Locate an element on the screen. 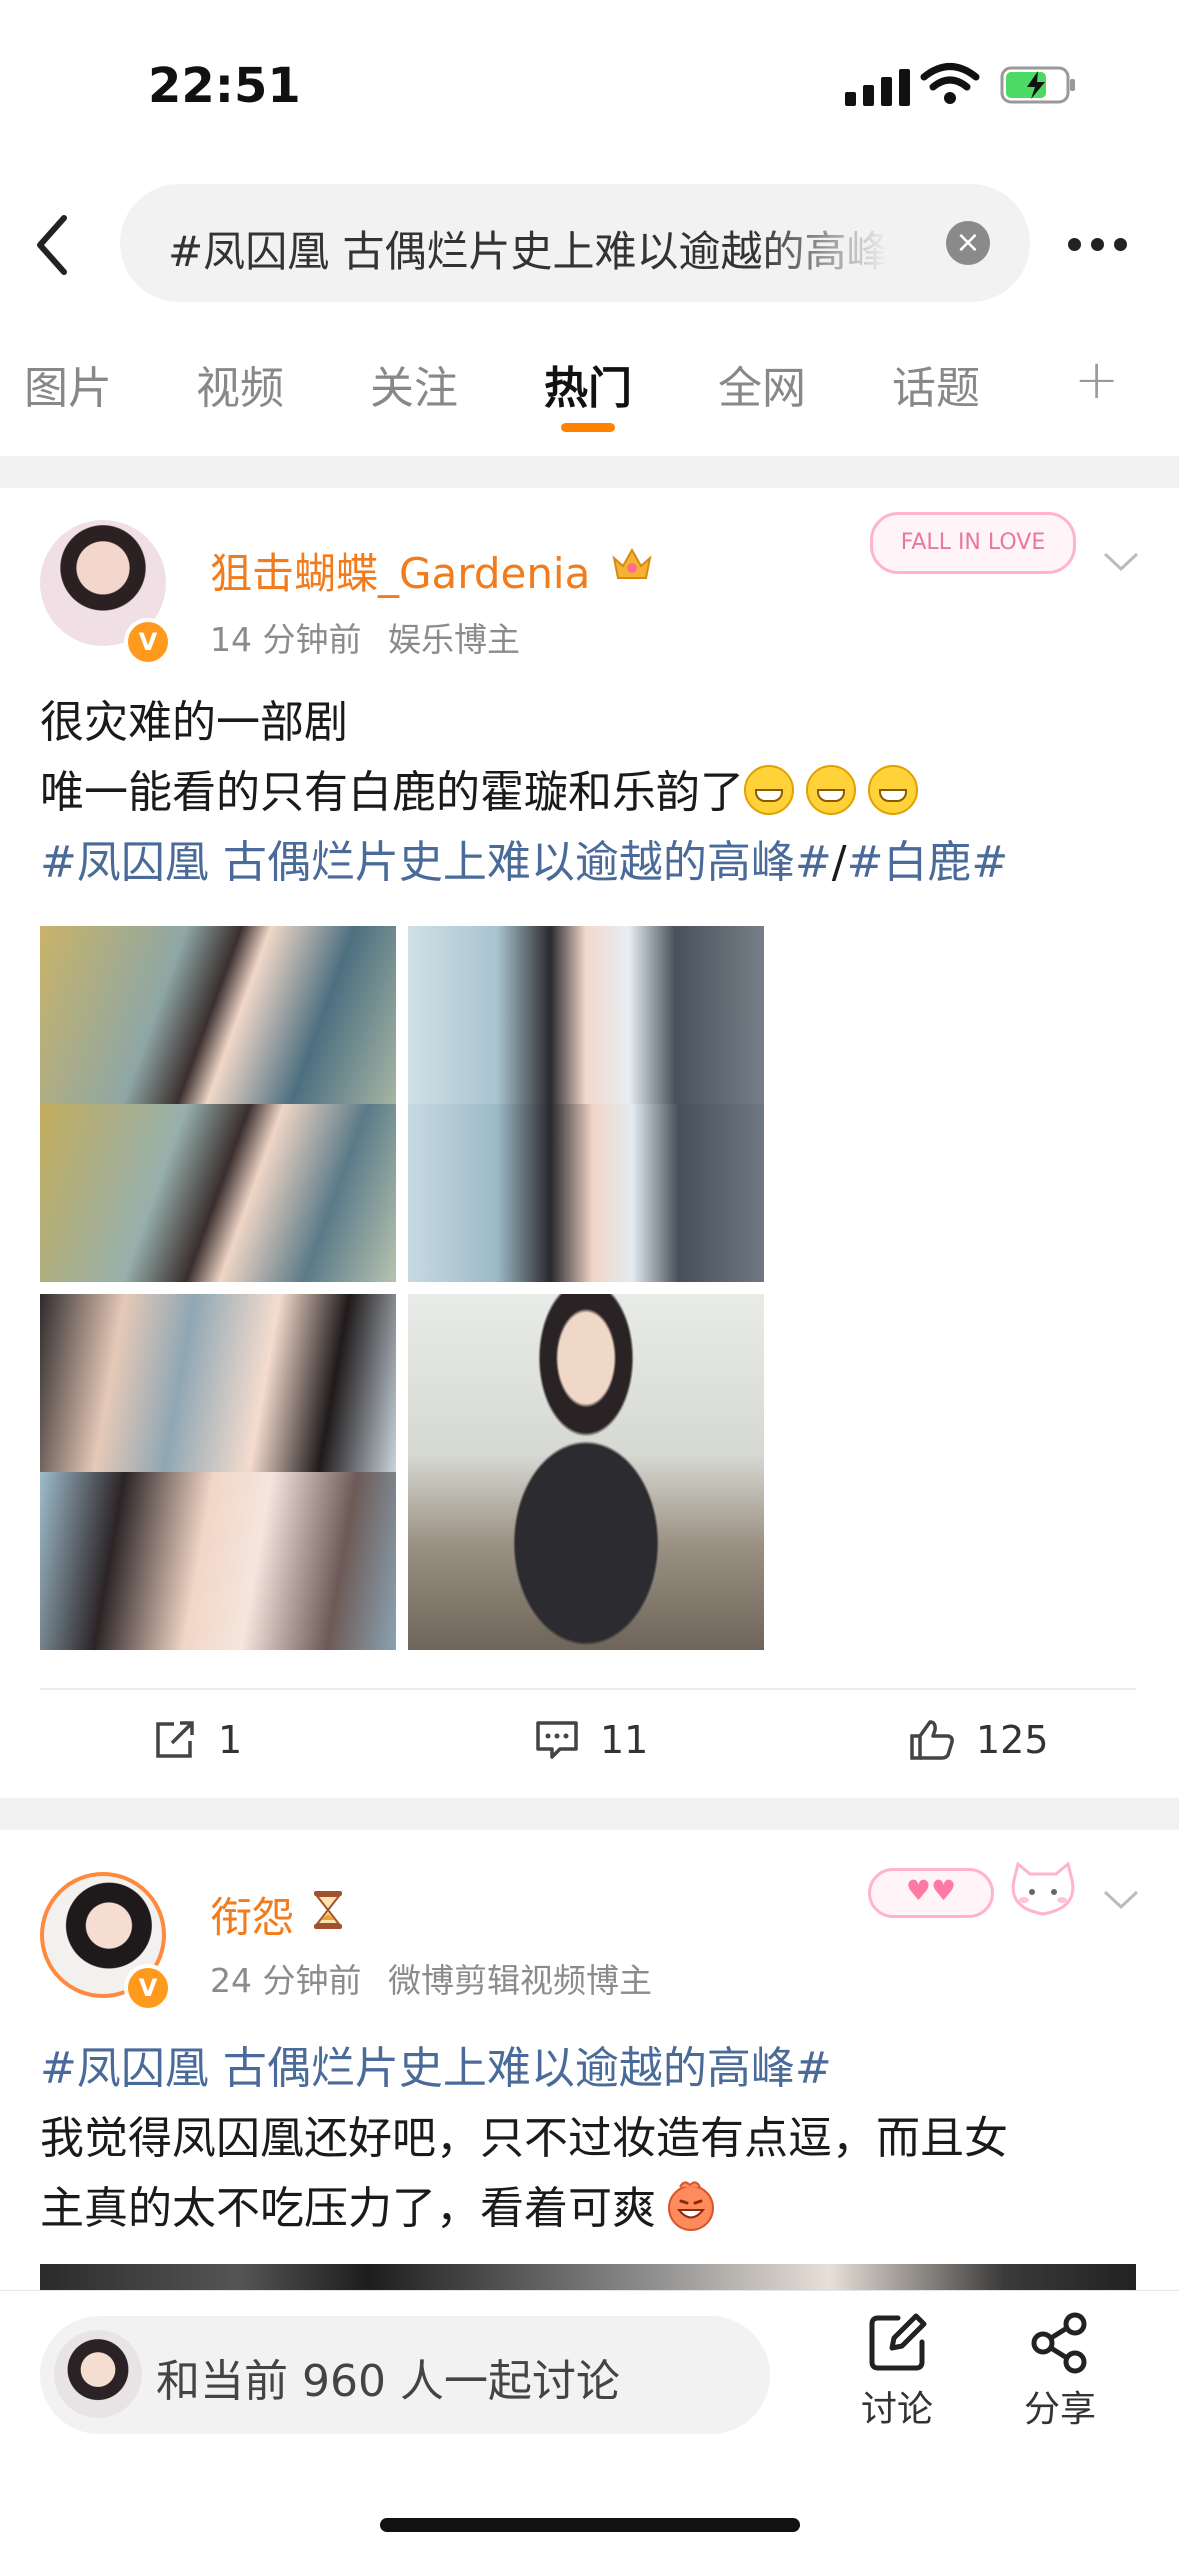 This screenshot has width=1179, height=2557. post-text-line: 唯一能看的只有白鹿的霍璇和乐韵了 is located at coordinates (392, 792).